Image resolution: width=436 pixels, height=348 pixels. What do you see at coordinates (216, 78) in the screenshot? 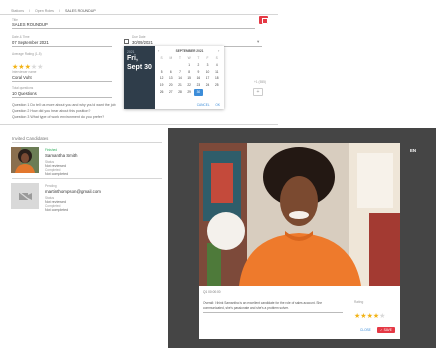
I see `calendar-day: 18` at bounding box center [216, 78].